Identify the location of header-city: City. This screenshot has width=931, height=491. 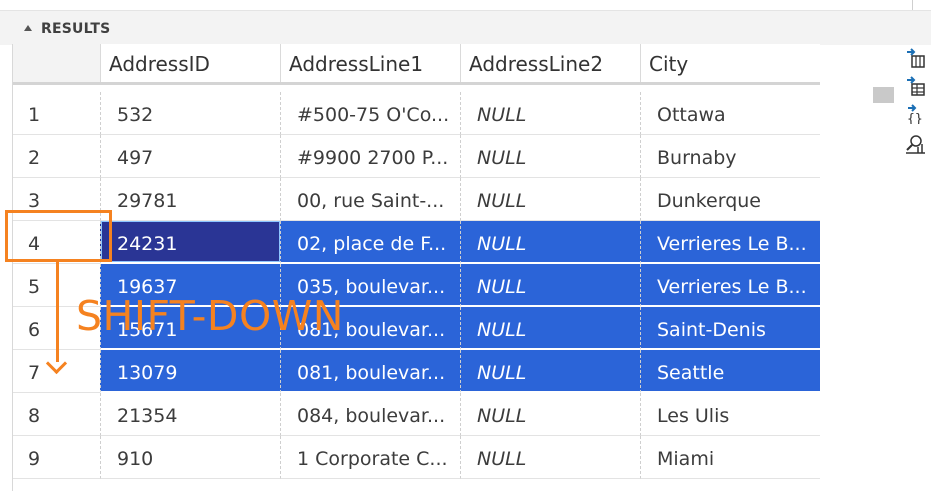
(730, 63).